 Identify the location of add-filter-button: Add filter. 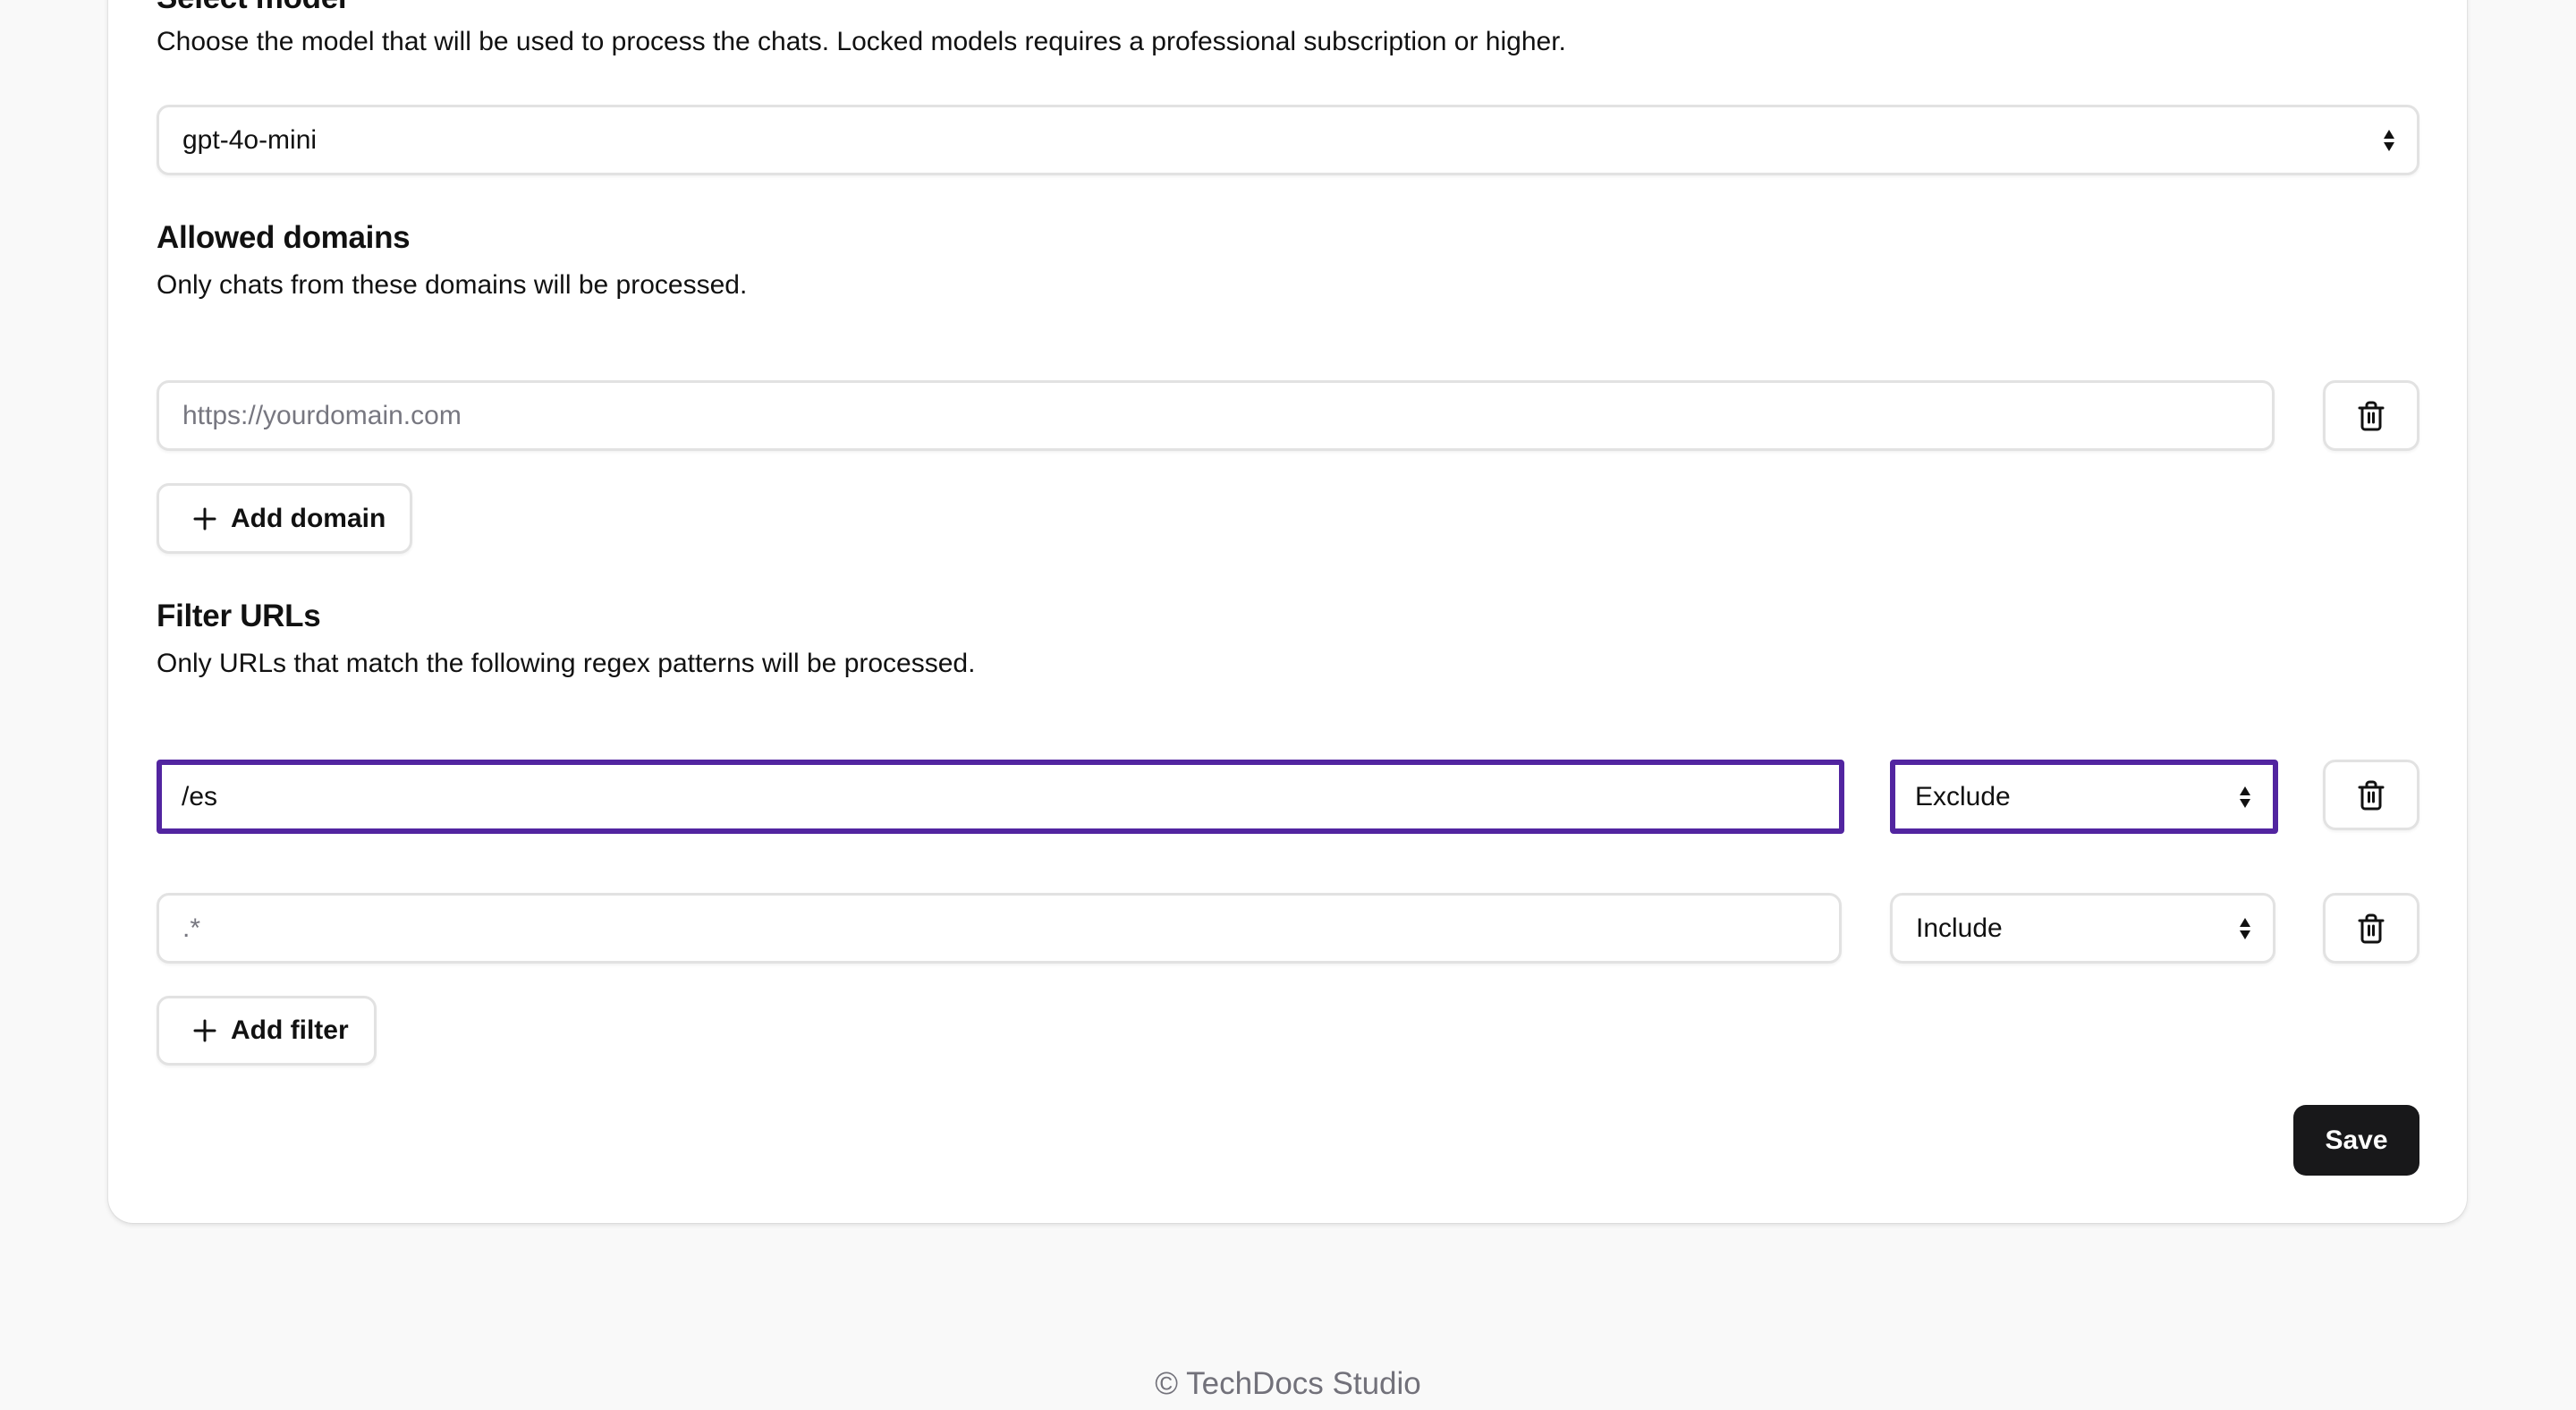
(267, 1031).